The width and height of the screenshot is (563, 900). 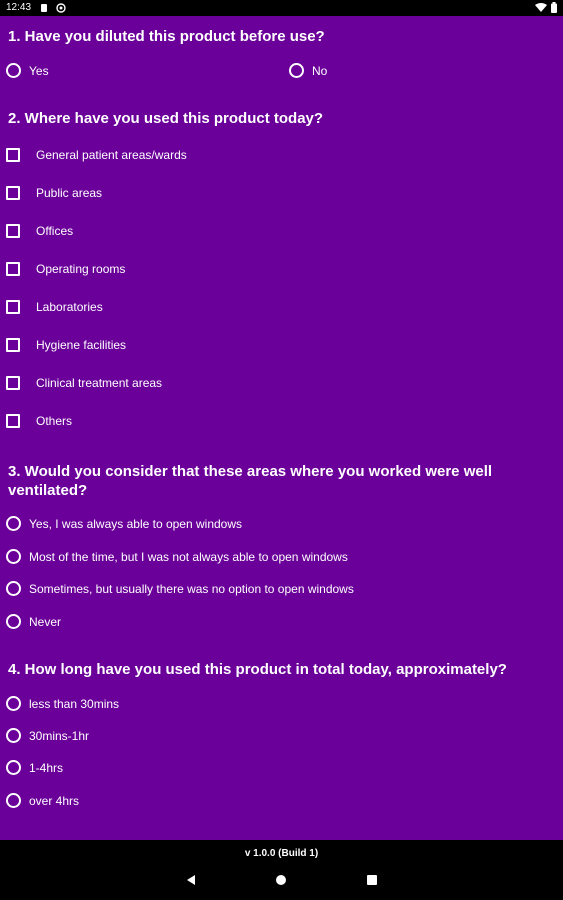 I want to click on q4-option-less-than-30mins: less than 30mins, so click(x=62, y=703).